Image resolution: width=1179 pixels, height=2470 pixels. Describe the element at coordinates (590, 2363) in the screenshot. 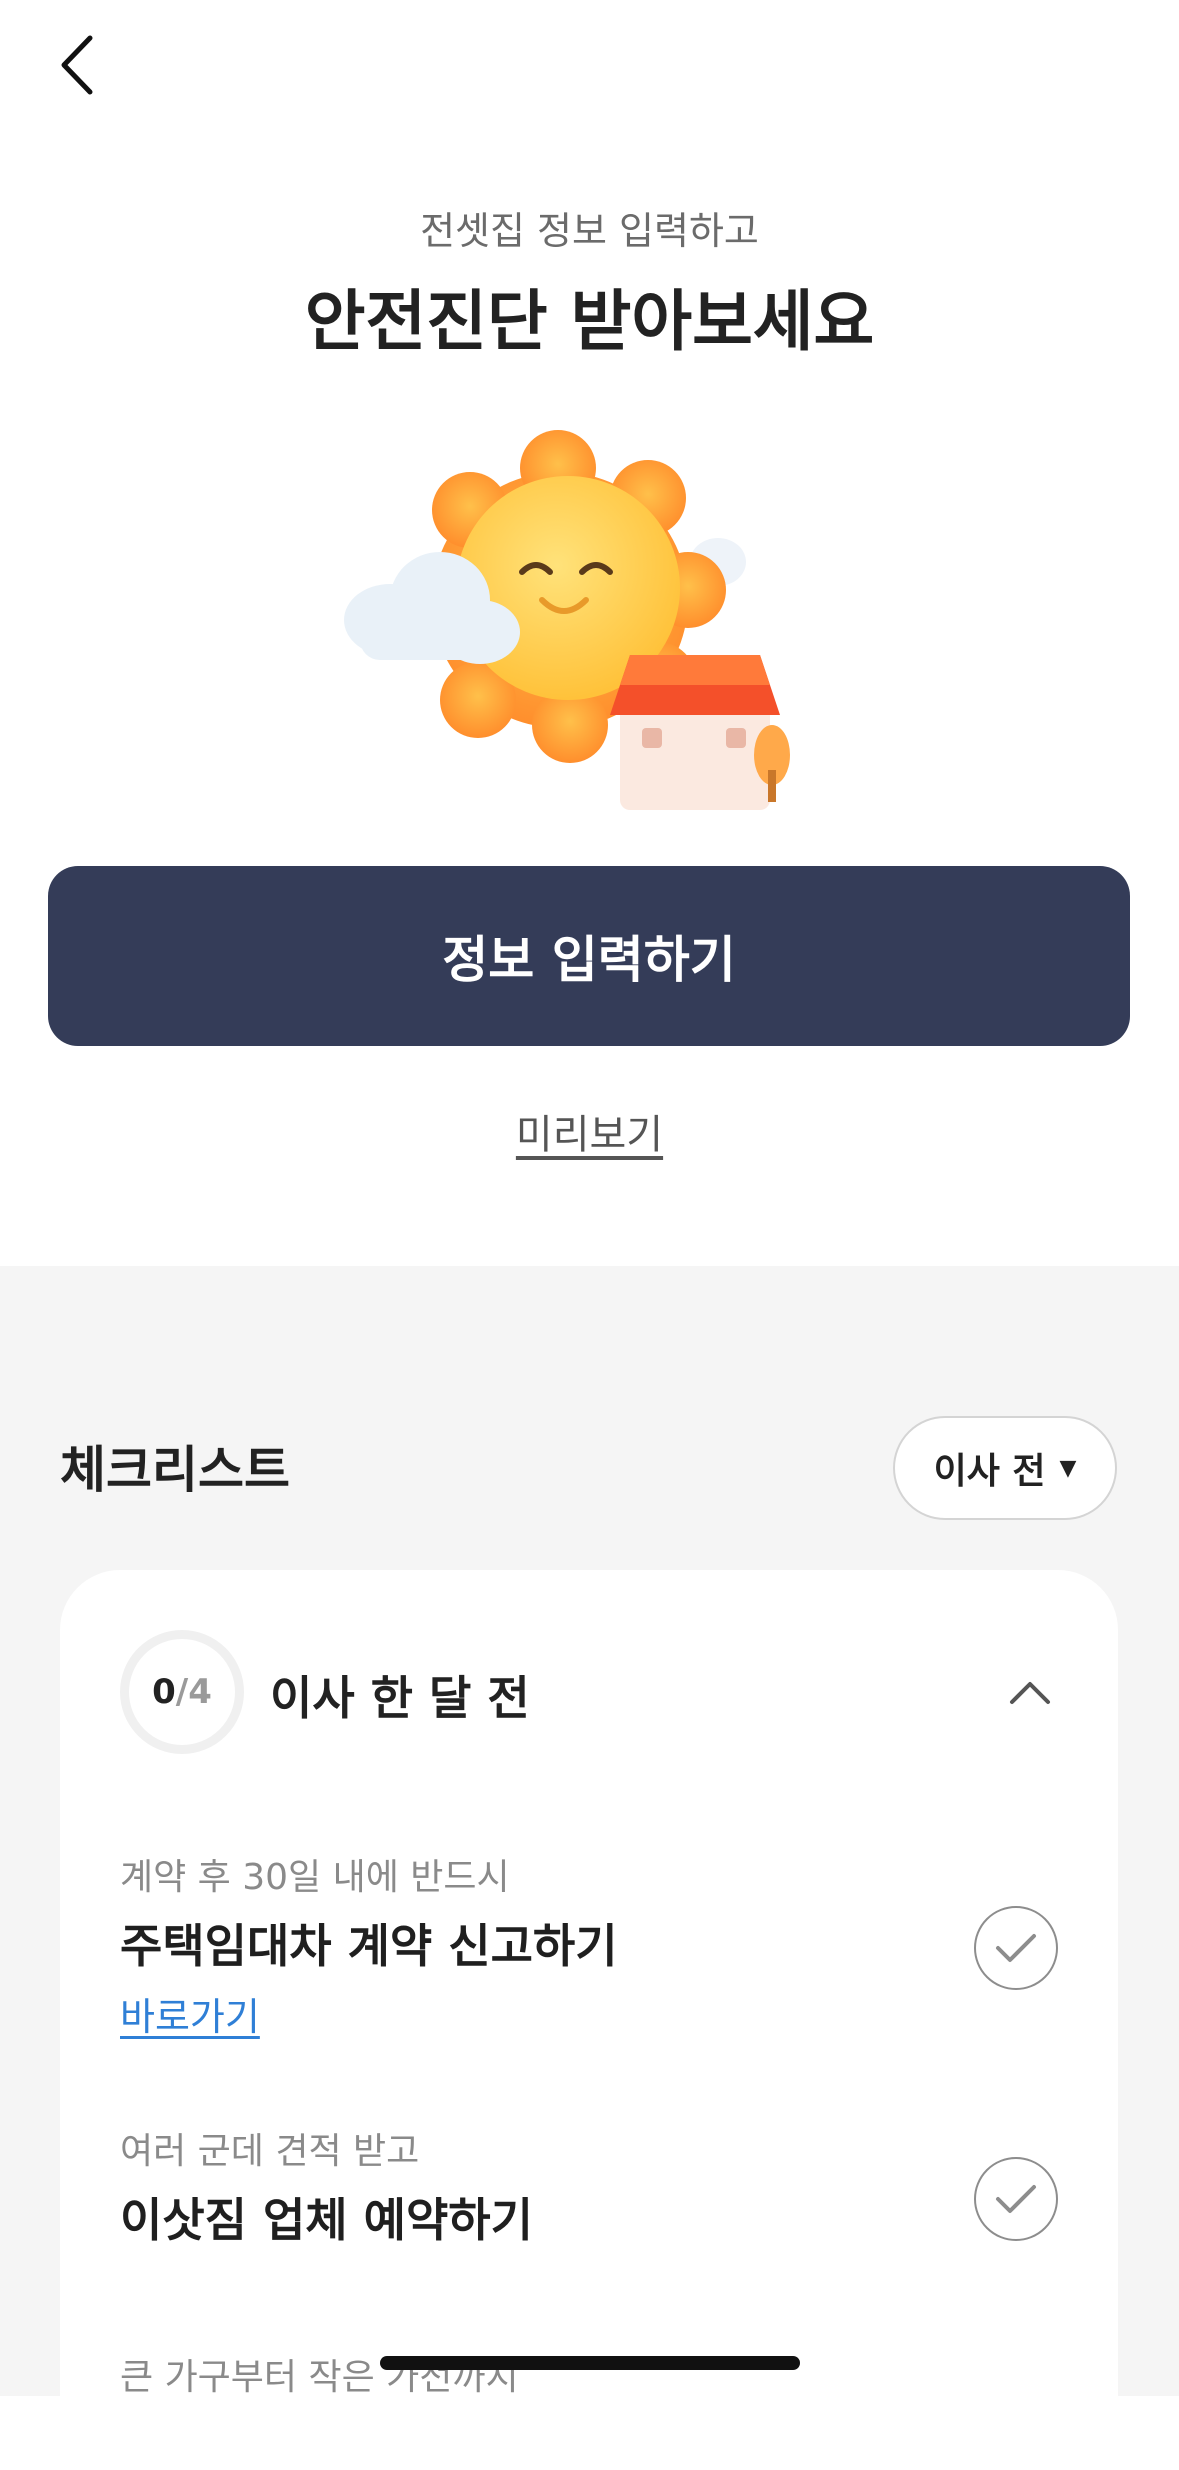

I see `home-indicator` at that location.